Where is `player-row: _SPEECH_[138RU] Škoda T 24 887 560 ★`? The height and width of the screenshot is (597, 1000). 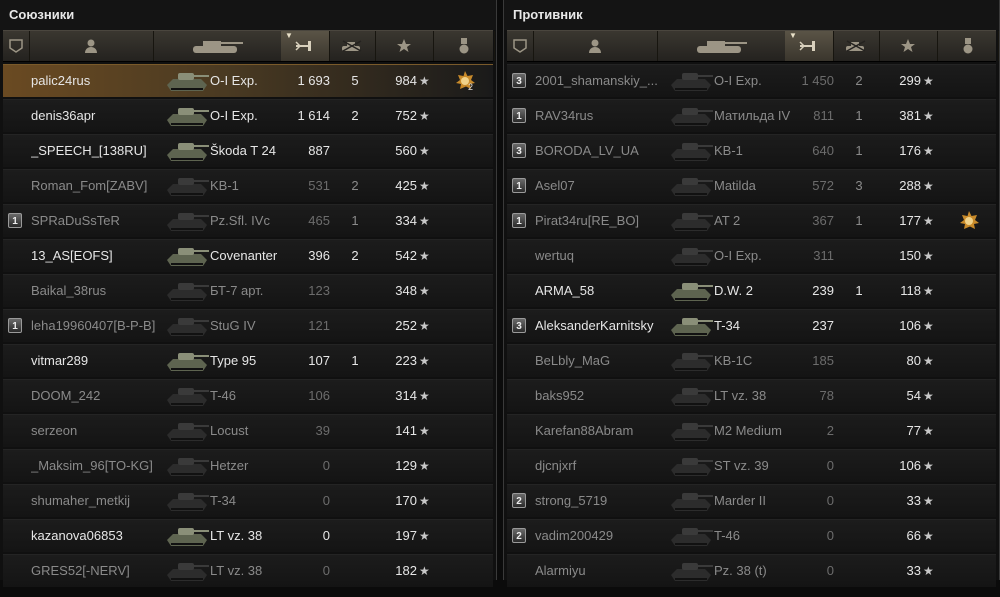
player-row: _SPEECH_[138RU] Škoda T 24 887 560 ★ is located at coordinates (248, 150).